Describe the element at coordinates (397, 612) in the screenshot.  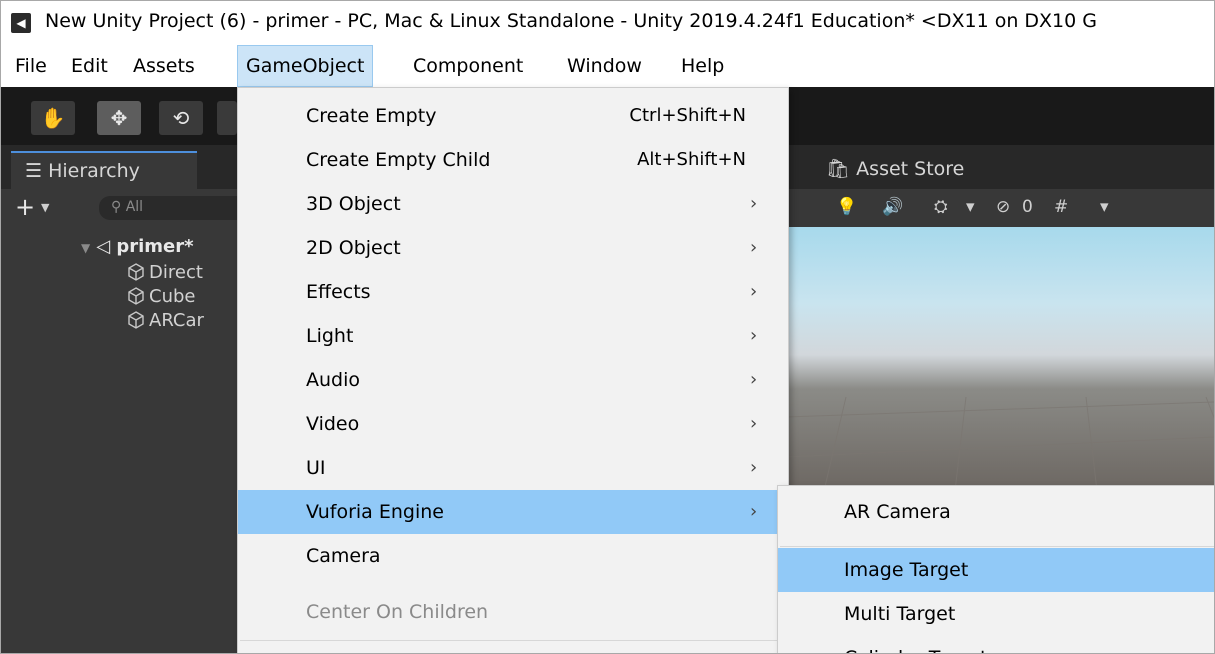
I see `menu-item-center-on-children: Center On Children` at that location.